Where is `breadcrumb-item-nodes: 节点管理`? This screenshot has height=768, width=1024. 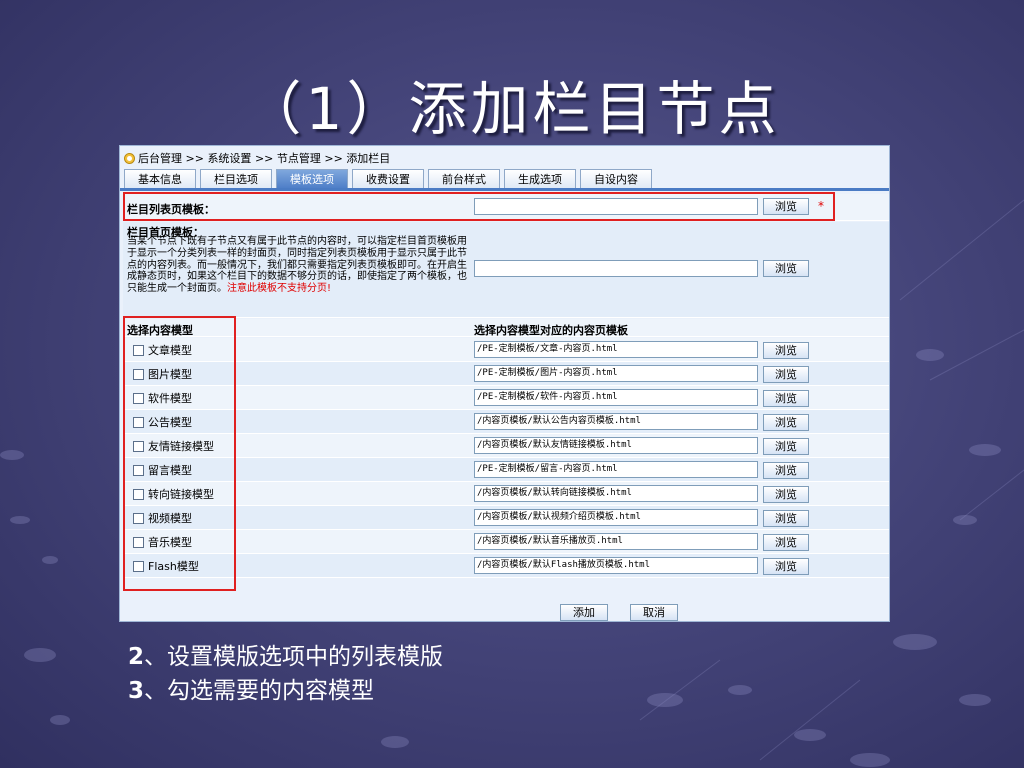 breadcrumb-item-nodes: 节点管理 is located at coordinates (299, 158).